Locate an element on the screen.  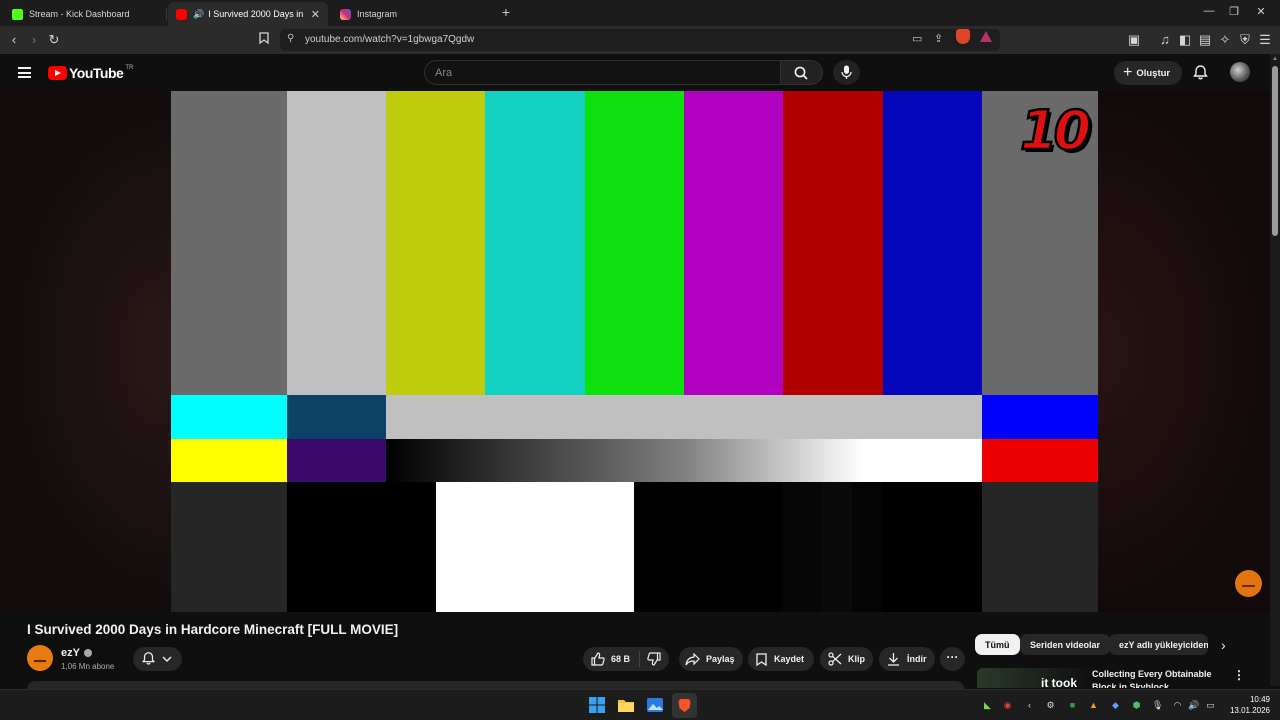
dislike-button is located at coordinates (654, 659).